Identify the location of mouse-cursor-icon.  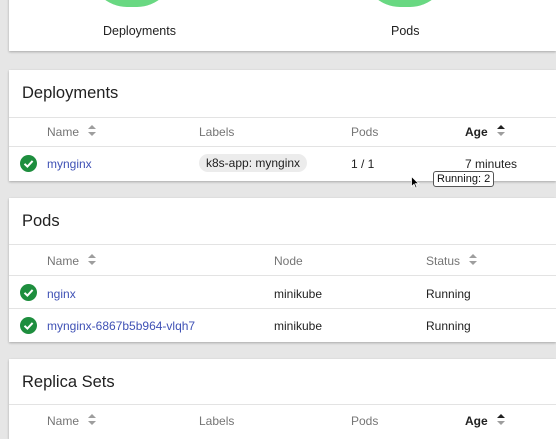
(415, 184).